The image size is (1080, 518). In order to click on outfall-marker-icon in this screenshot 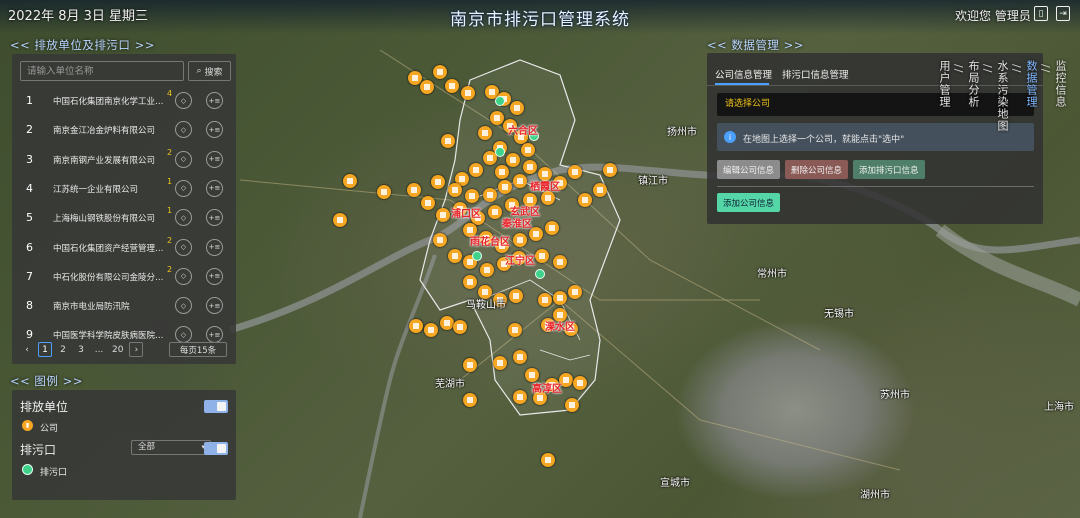, I will do `click(27, 469)`.